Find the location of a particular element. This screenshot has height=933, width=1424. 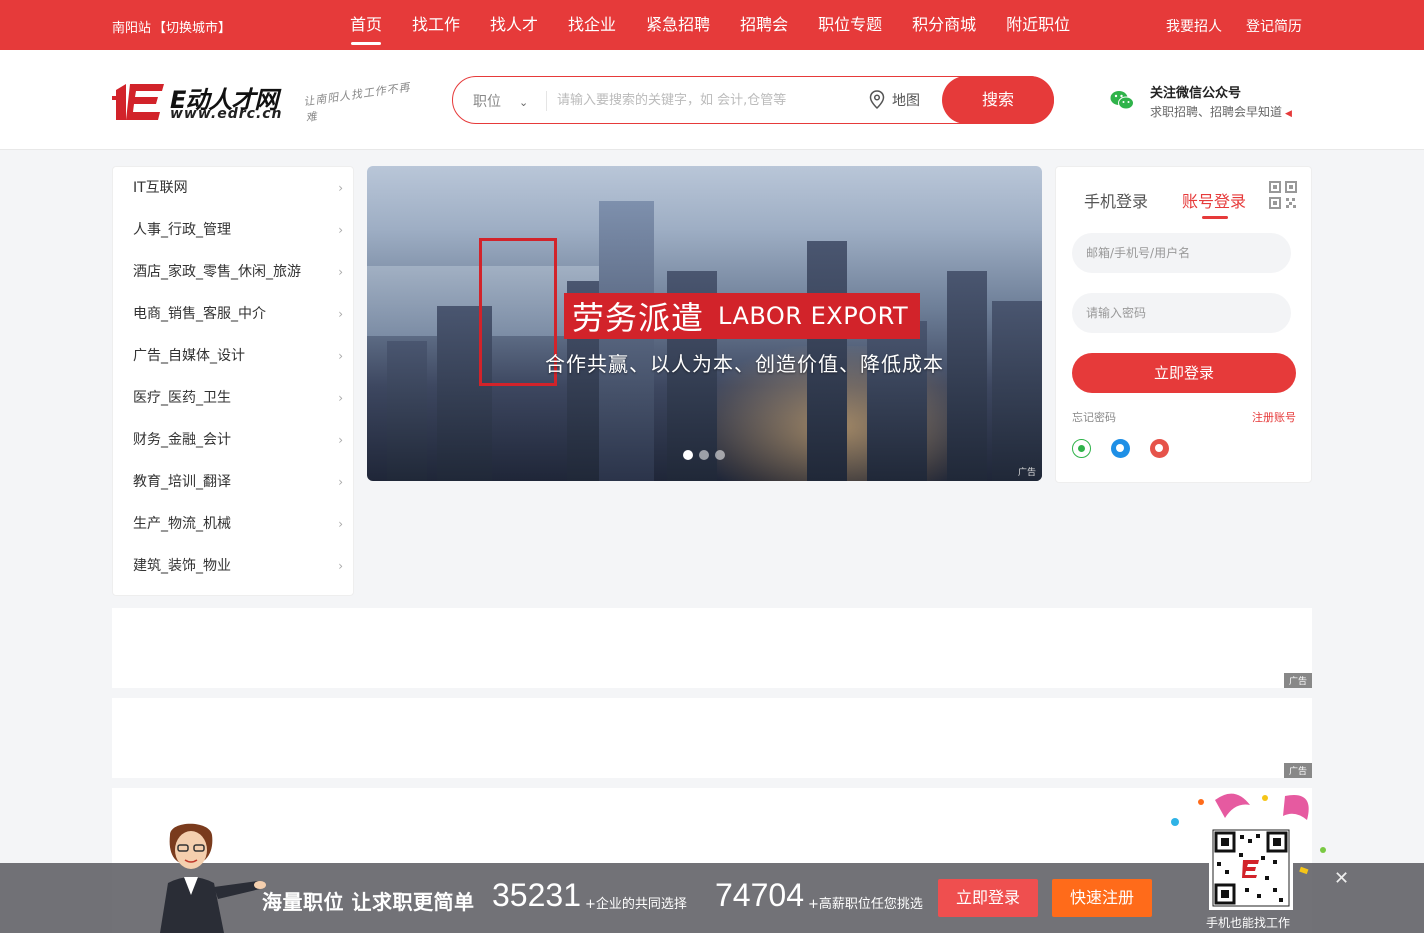

category-item: 人事_行政_管理 › is located at coordinates (233, 240).